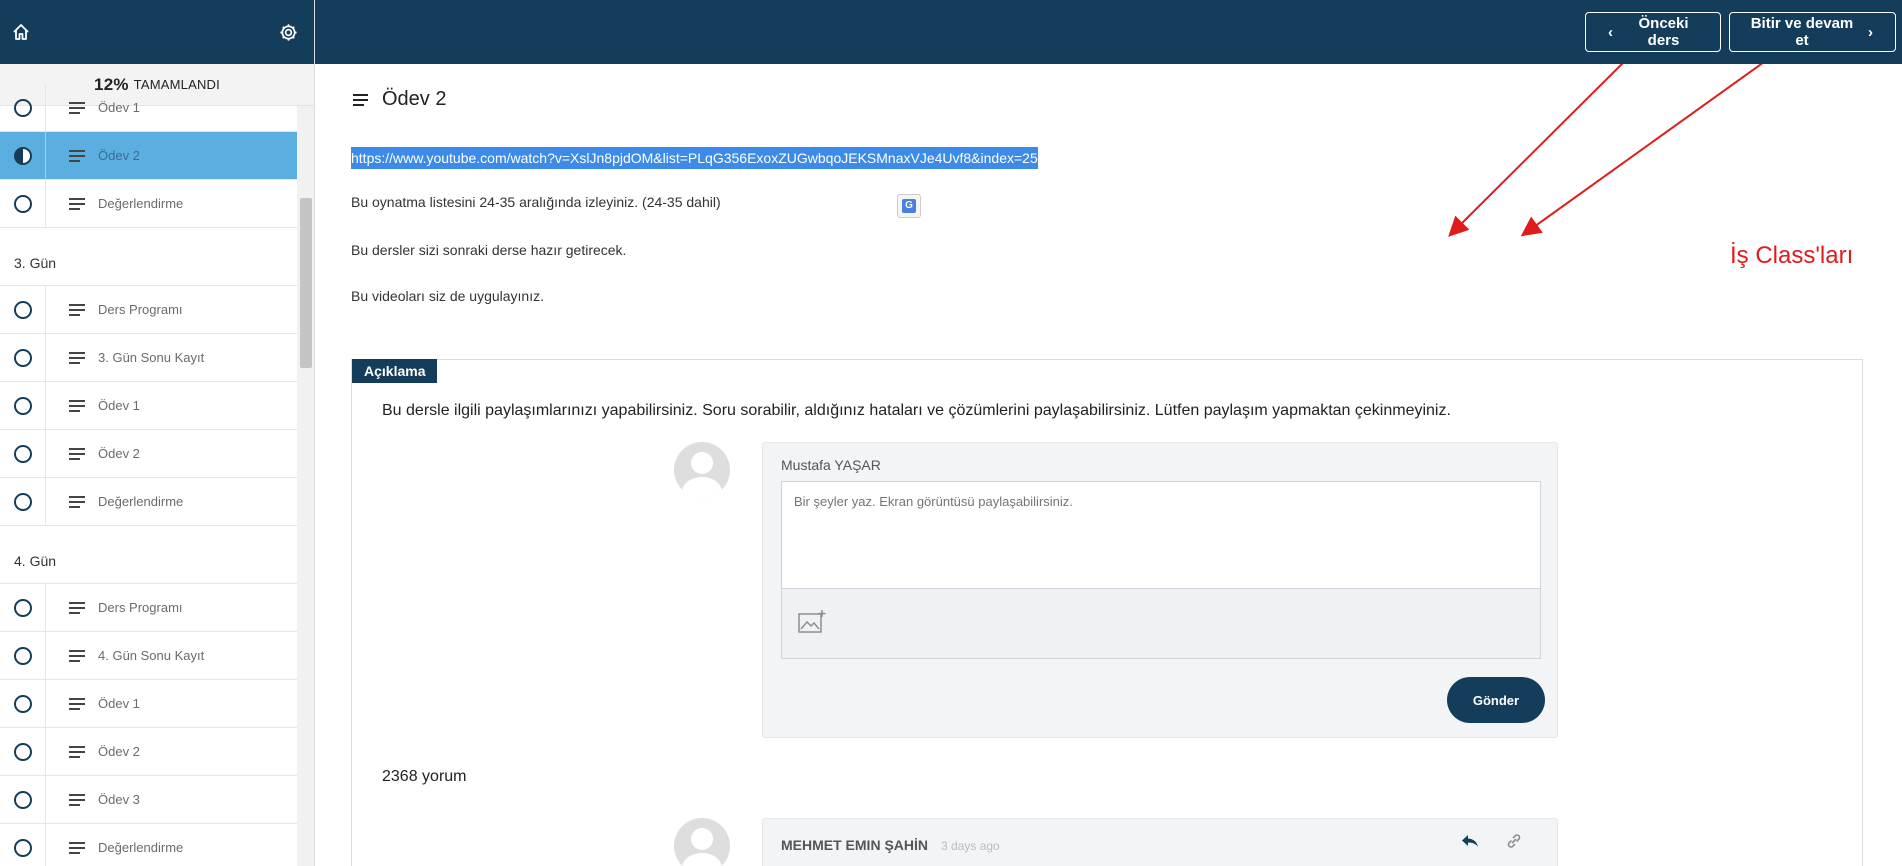 The image size is (1902, 866). I want to click on sidebar-lesson-item: 3. Gün Sonu Kayıt, so click(148, 358).